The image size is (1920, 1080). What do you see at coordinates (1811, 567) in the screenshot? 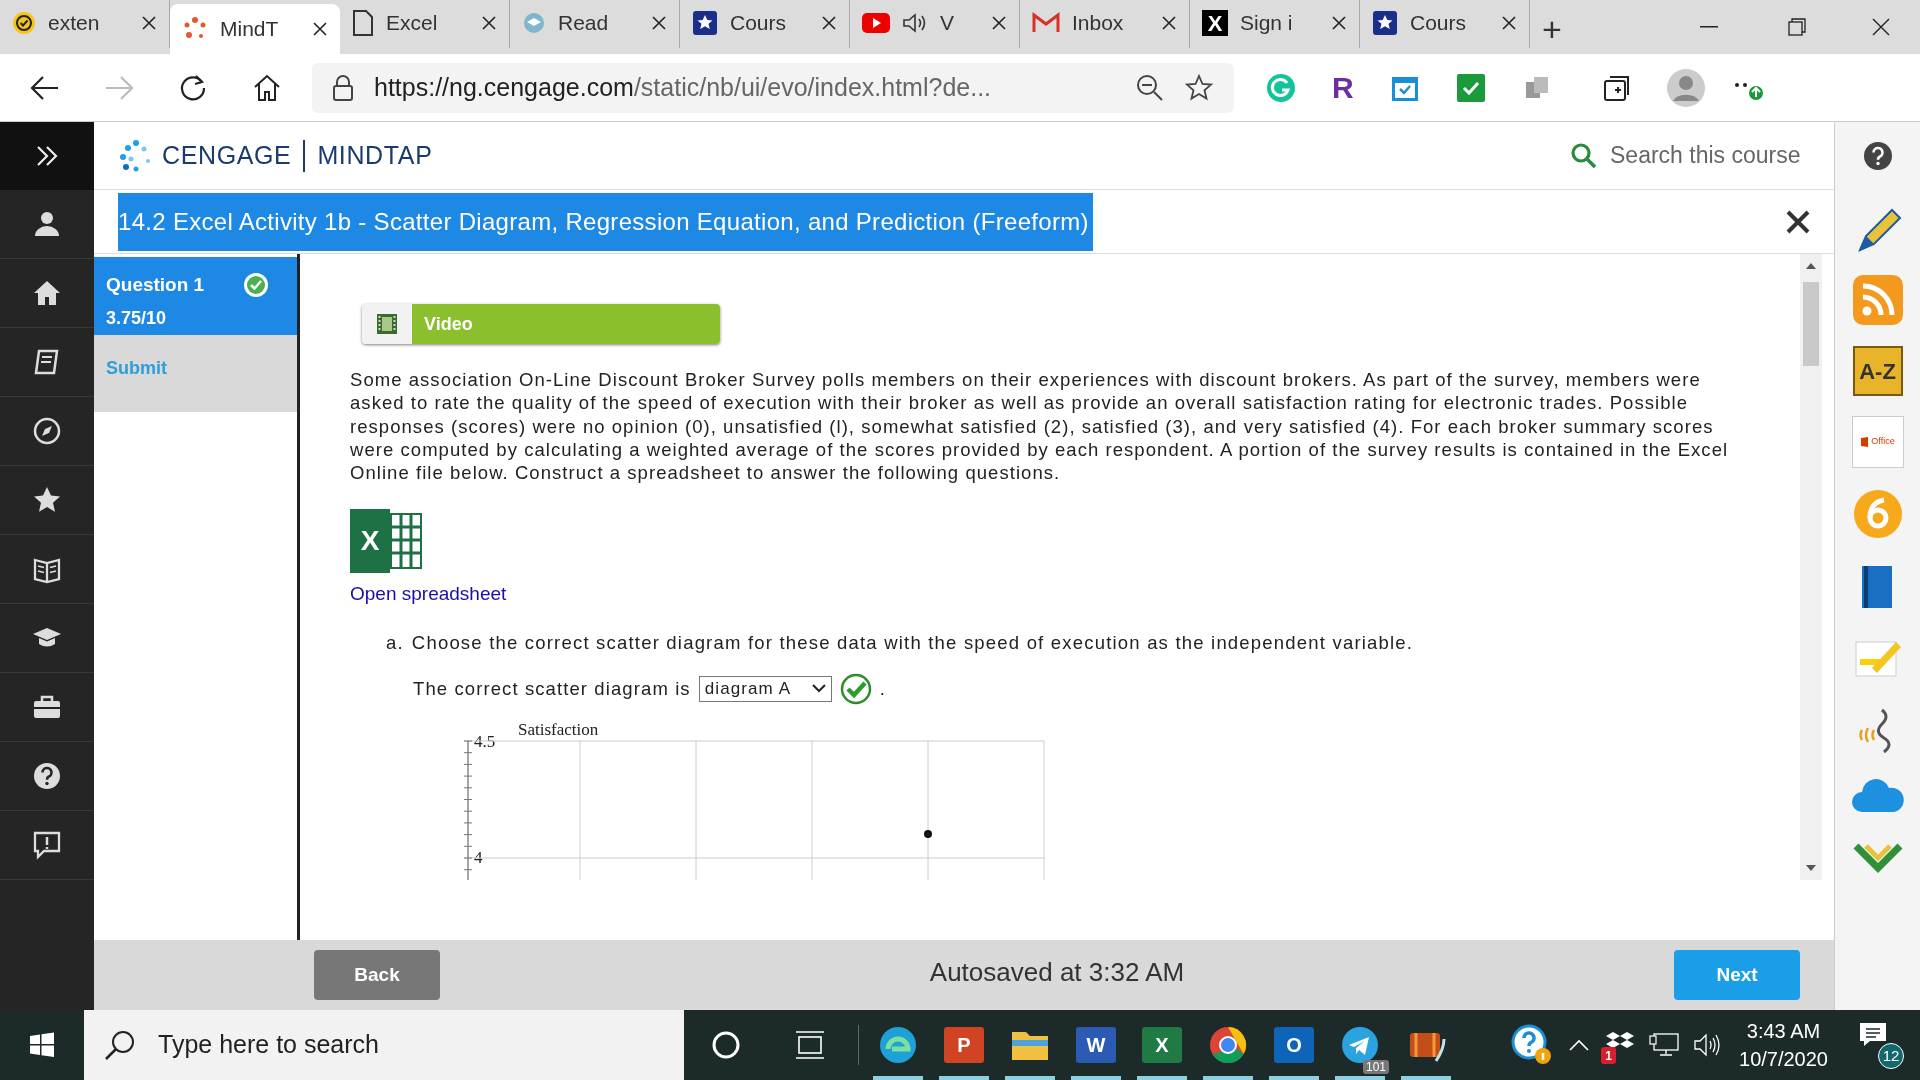
I see `scrollbar` at bounding box center [1811, 567].